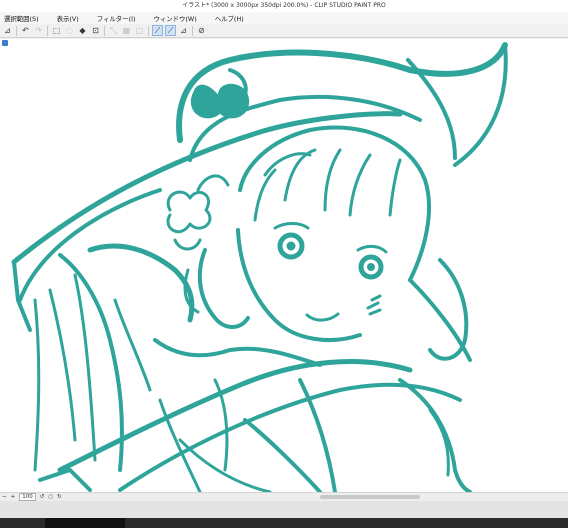 This screenshot has width=568, height=528. What do you see at coordinates (183, 30) in the screenshot?
I see `vector-icon: ⊿` at bounding box center [183, 30].